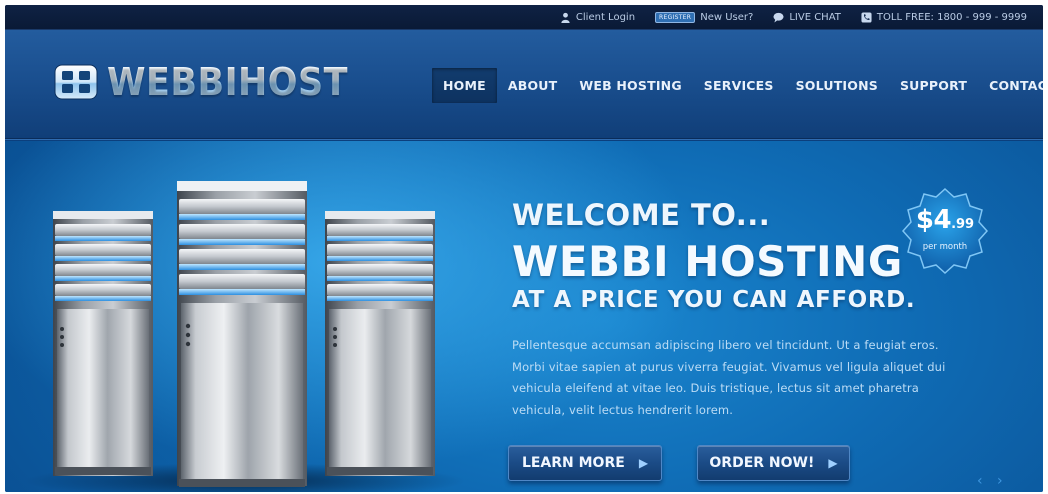 The image size is (1048, 494). What do you see at coordinates (951, 17) in the screenshot?
I see `toll-free-label: TOLL FREE: 1800 - 999 - 9999` at bounding box center [951, 17].